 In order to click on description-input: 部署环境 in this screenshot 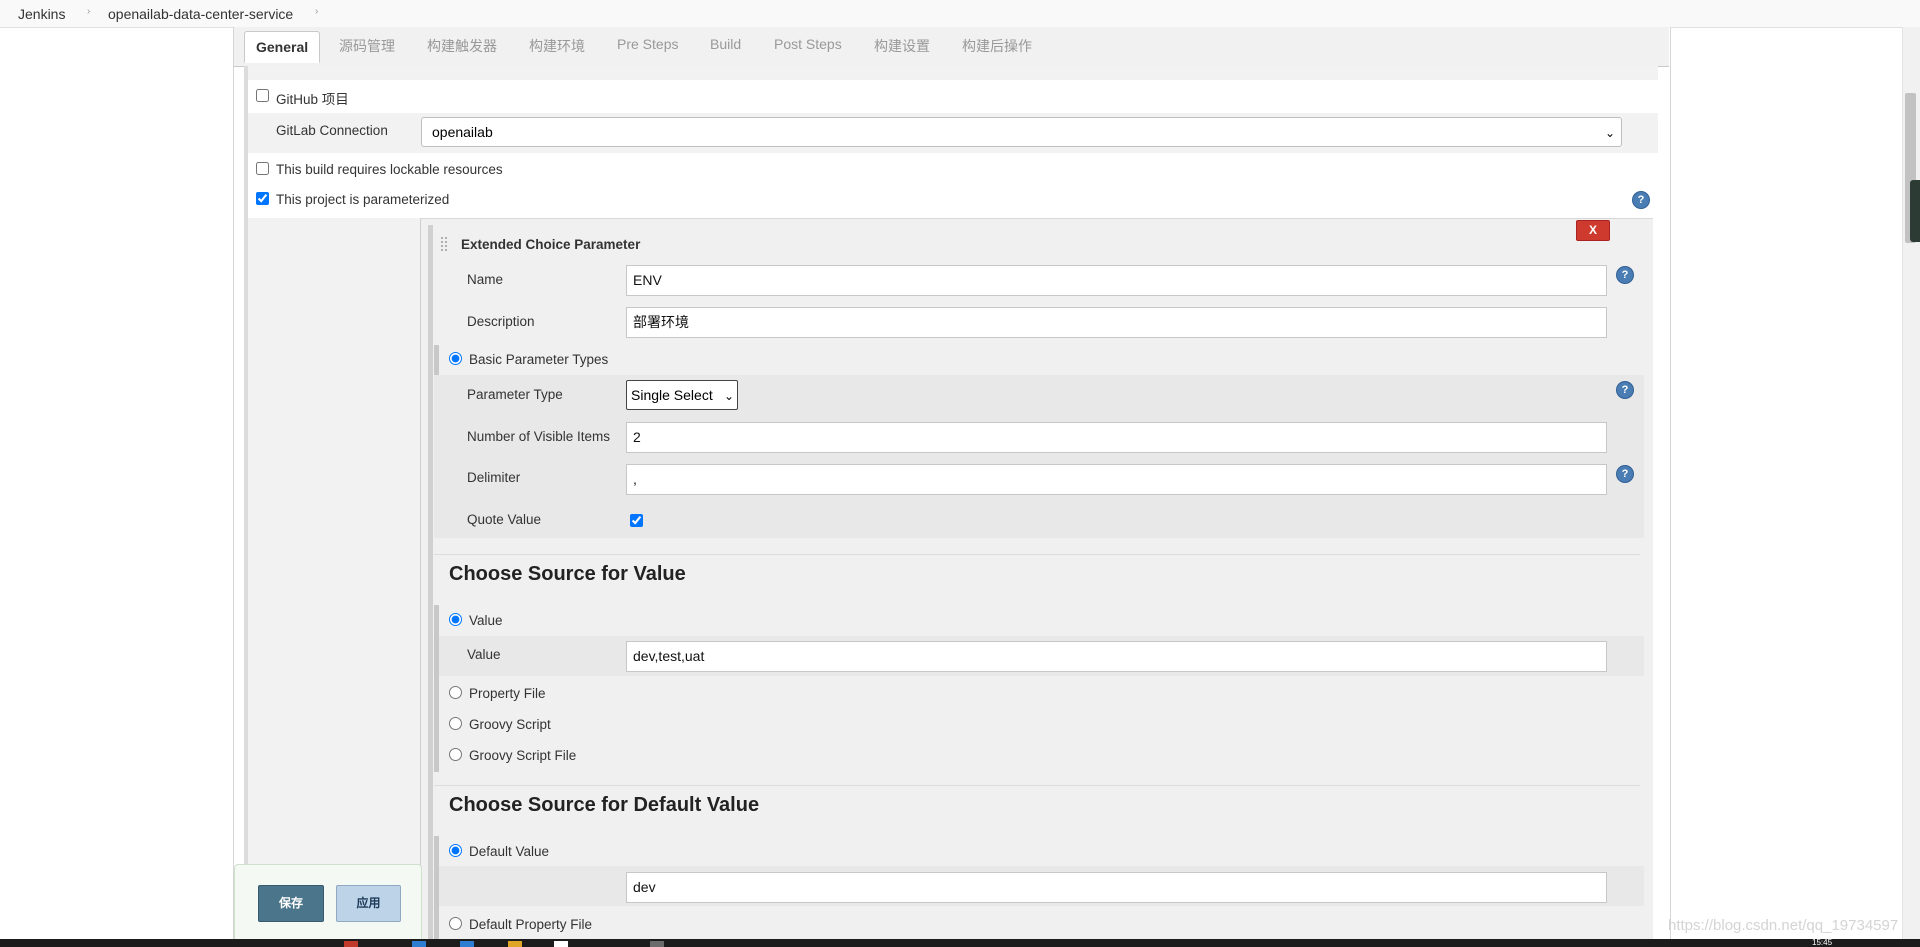, I will do `click(1116, 322)`.